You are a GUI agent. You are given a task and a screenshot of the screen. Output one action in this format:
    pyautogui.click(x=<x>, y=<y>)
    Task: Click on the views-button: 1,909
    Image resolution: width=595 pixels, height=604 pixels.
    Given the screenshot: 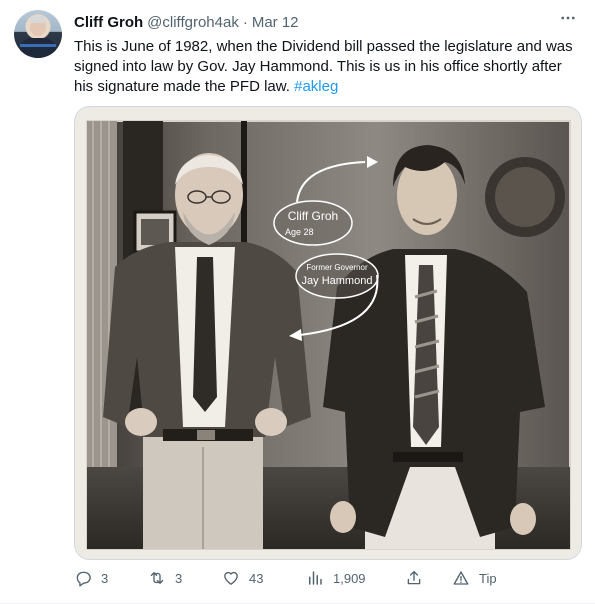 What is the action you would take?
    pyautogui.click(x=336, y=578)
    